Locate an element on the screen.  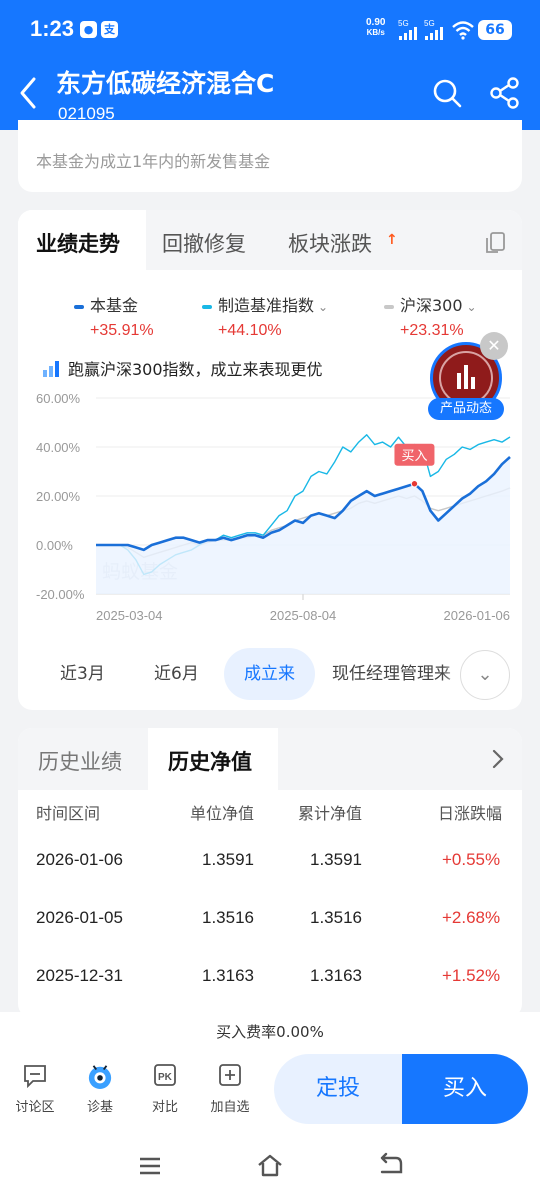
chevron-right-icon is located at coordinates (498, 759).